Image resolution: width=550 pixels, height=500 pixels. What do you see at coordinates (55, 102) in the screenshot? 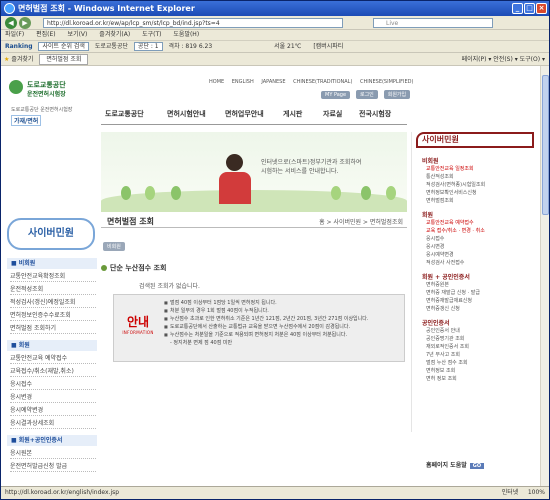
I see `site-logo: 도로교통공단 운전면허시험장 도로교통공단 운전면허시험장 가재/면허` at bounding box center [55, 102].